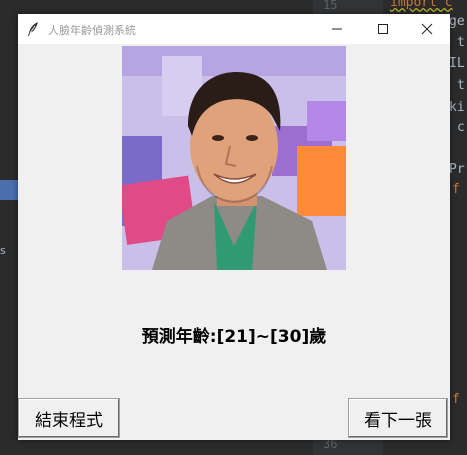 The image size is (467, 455). What do you see at coordinates (33, 29) in the screenshot?
I see `feather-icon` at bounding box center [33, 29].